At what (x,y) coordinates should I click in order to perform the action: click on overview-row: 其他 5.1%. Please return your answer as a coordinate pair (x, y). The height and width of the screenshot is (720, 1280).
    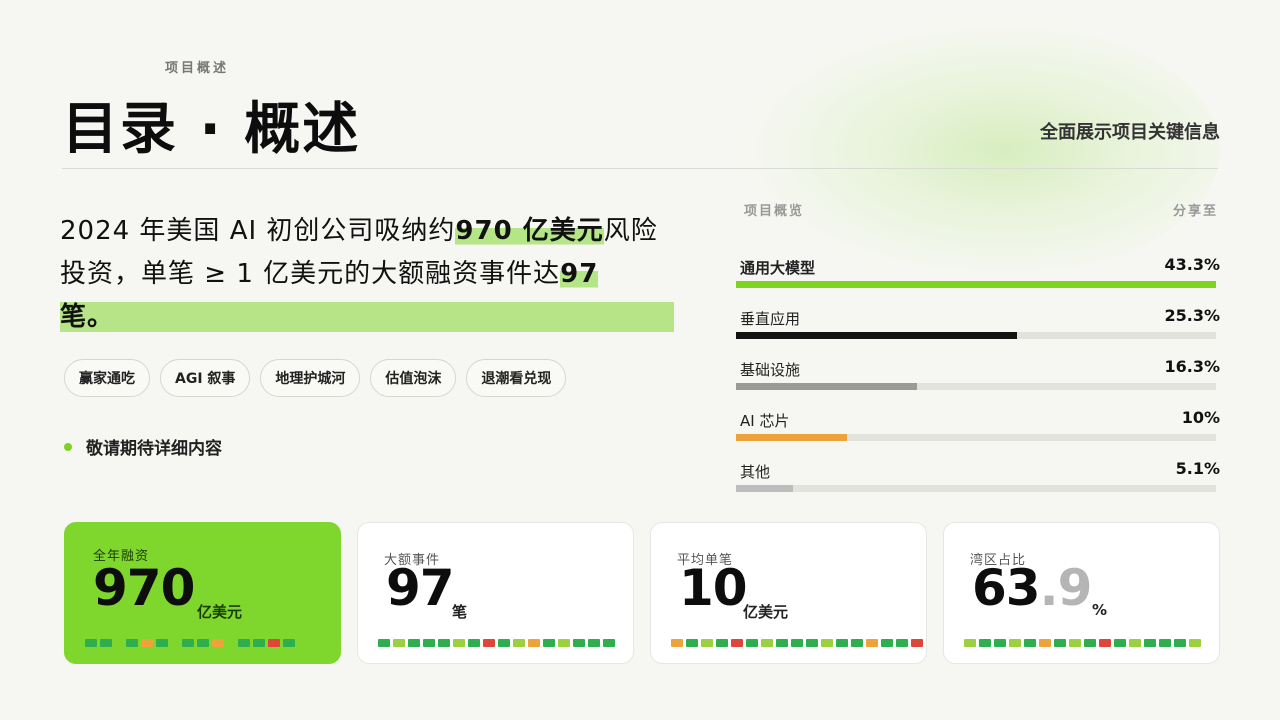
    Looking at the image, I should click on (978, 485).